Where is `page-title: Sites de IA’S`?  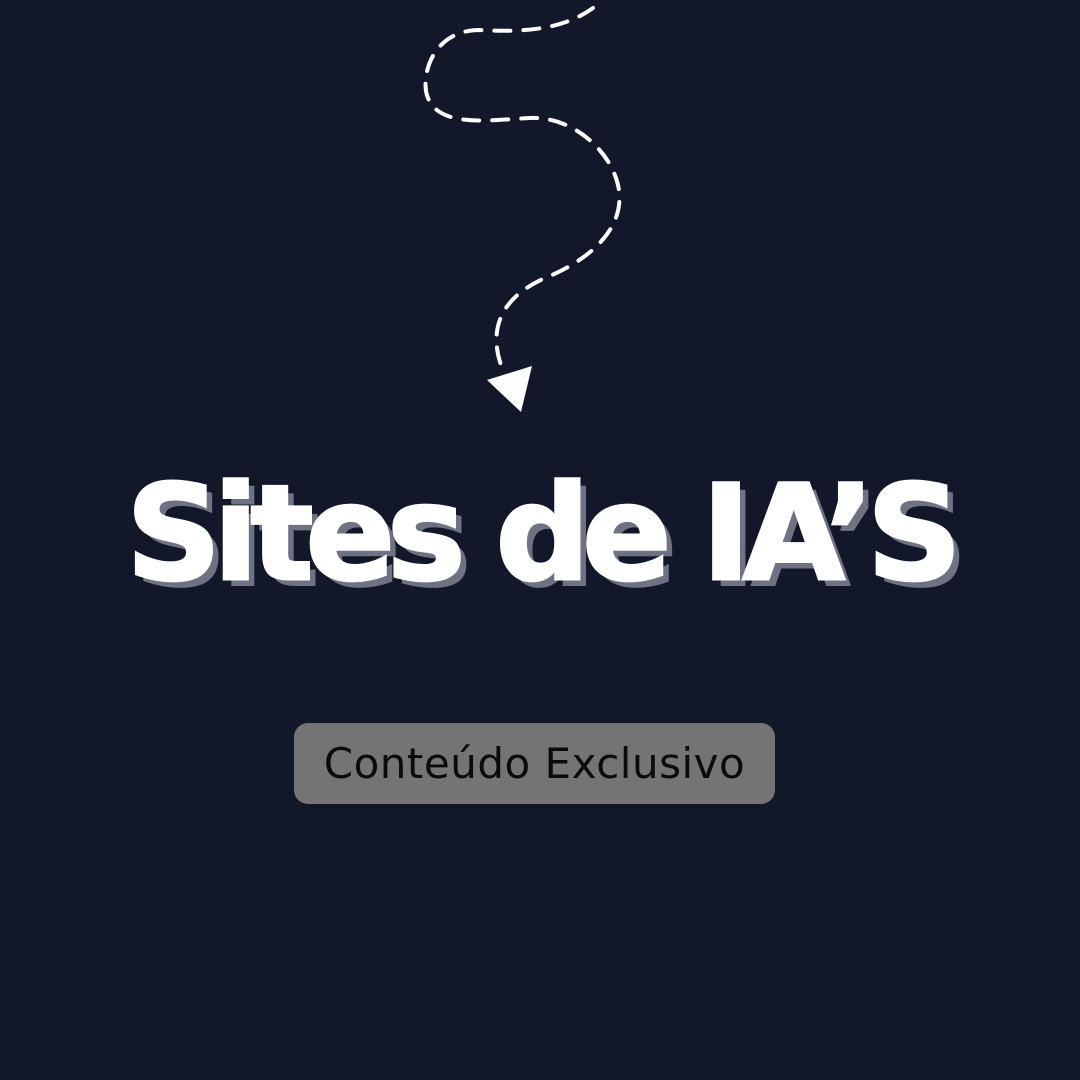 page-title: Sites de IA’S is located at coordinates (544, 534).